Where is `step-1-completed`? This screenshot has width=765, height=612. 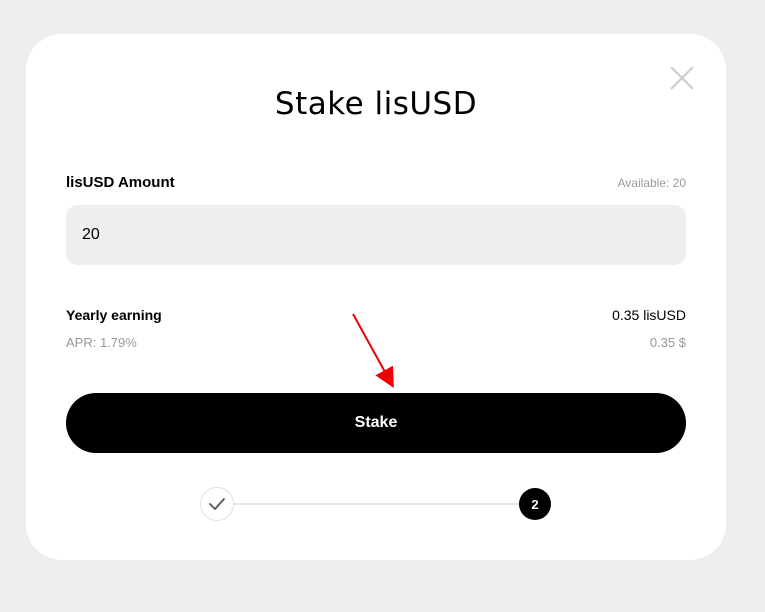
step-1-completed is located at coordinates (217, 504).